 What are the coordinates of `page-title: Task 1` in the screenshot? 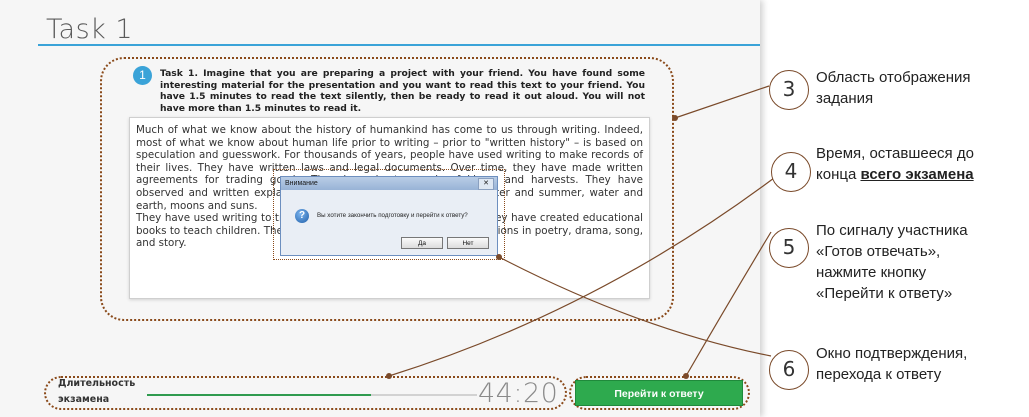 It's located at (90, 29).